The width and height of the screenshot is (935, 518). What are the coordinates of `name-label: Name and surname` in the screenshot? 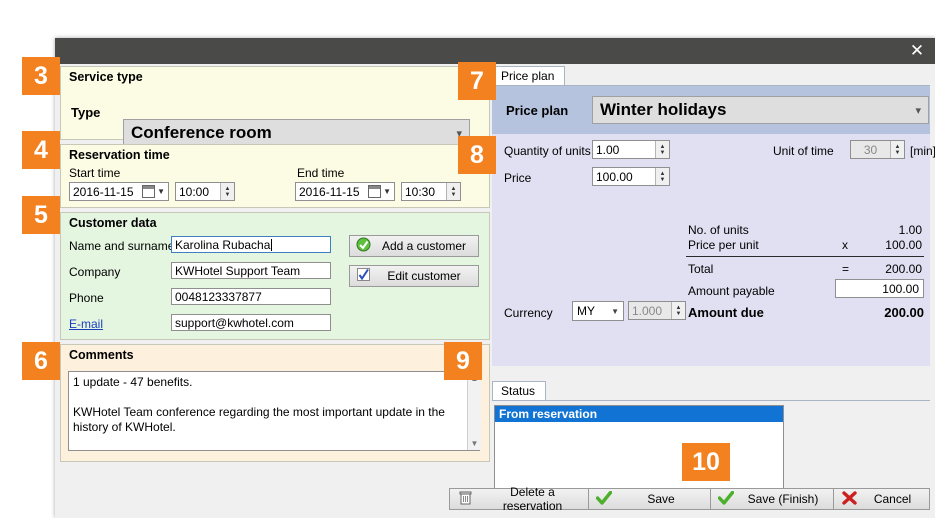 It's located at (122, 246).